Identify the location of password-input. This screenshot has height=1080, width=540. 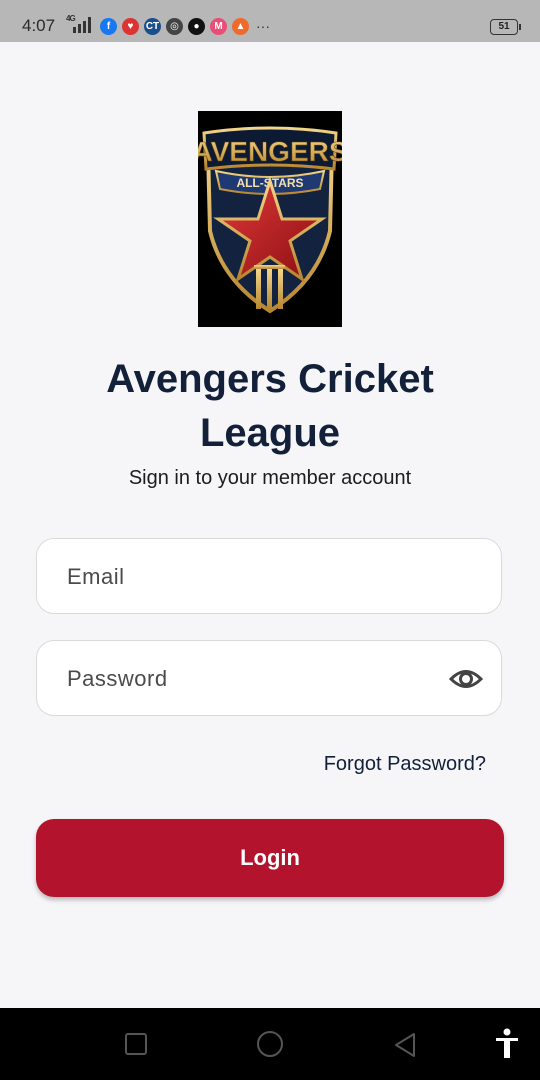
(262, 679).